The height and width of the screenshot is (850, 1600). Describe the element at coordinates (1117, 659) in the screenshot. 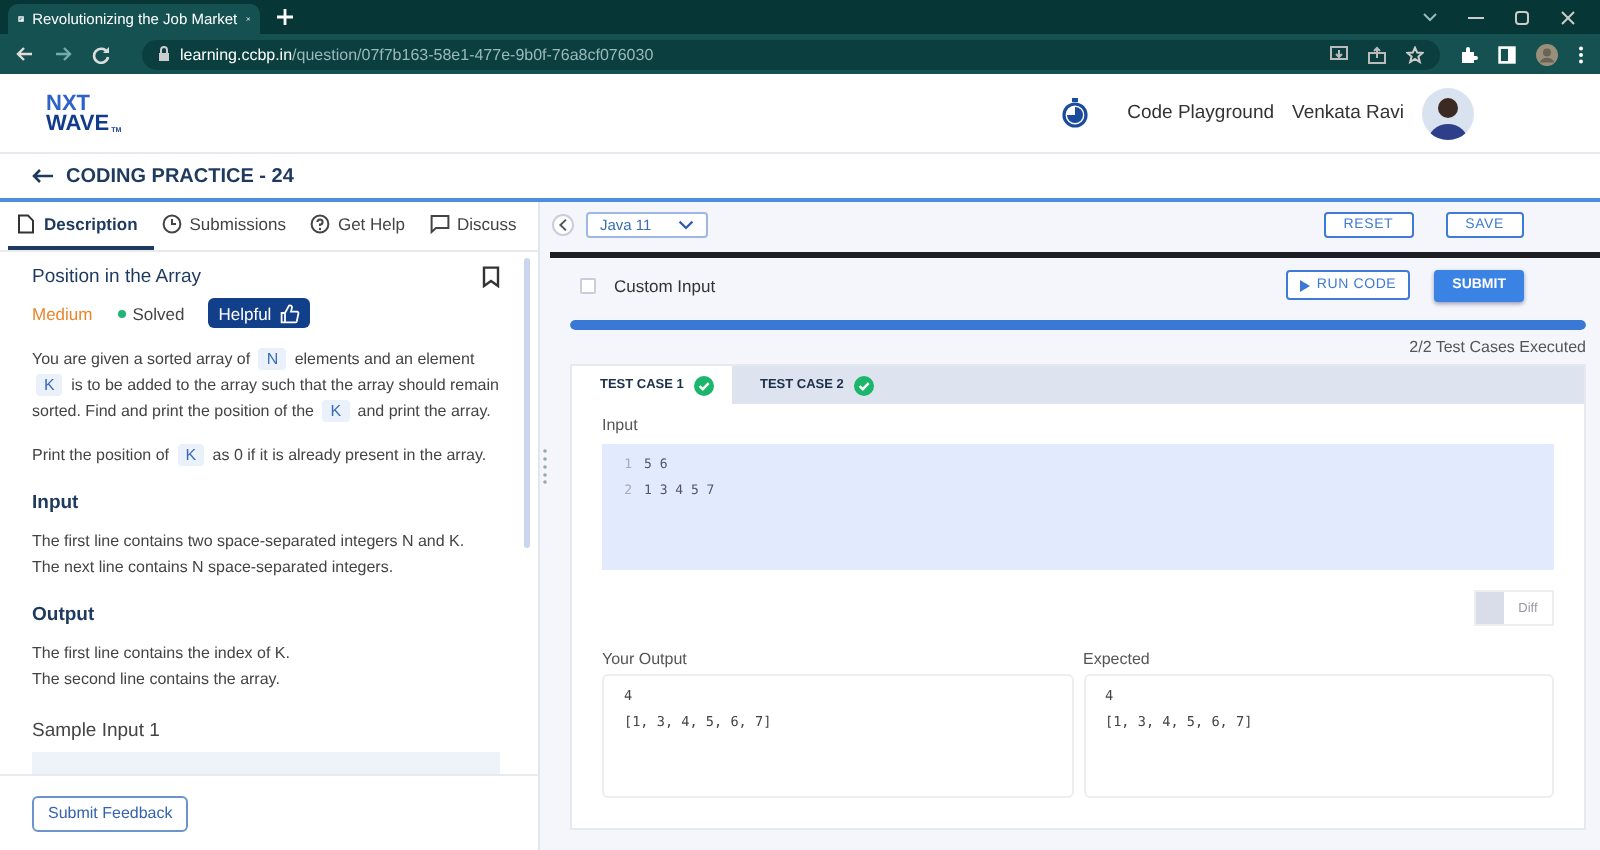

I see `field-label: Expected` at that location.